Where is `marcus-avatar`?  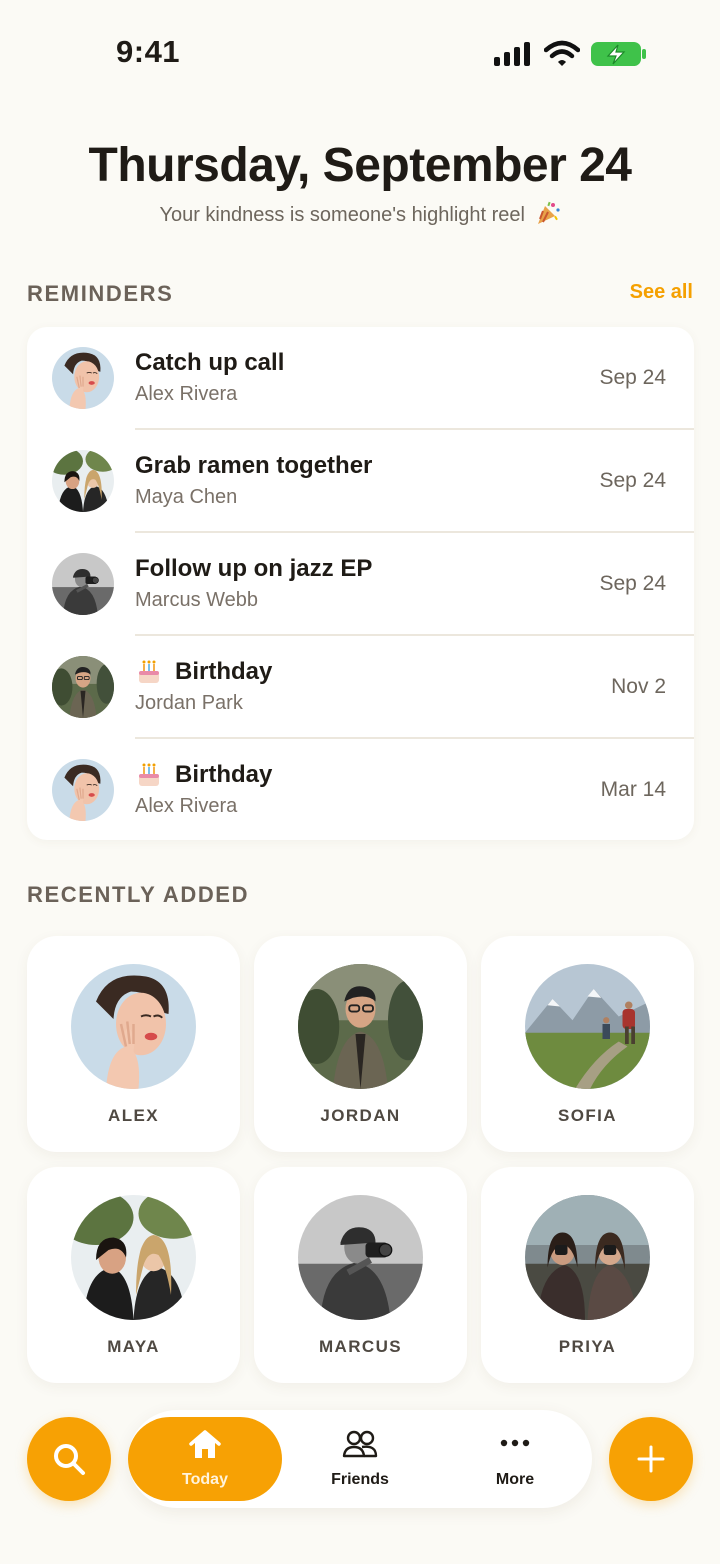 marcus-avatar is located at coordinates (83, 584).